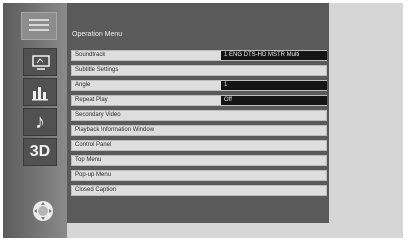 The width and height of the screenshot is (416, 242). Describe the element at coordinates (199, 70) in the screenshot. I see `menu-item-subtitle-settings: Subtitle Settings` at that location.